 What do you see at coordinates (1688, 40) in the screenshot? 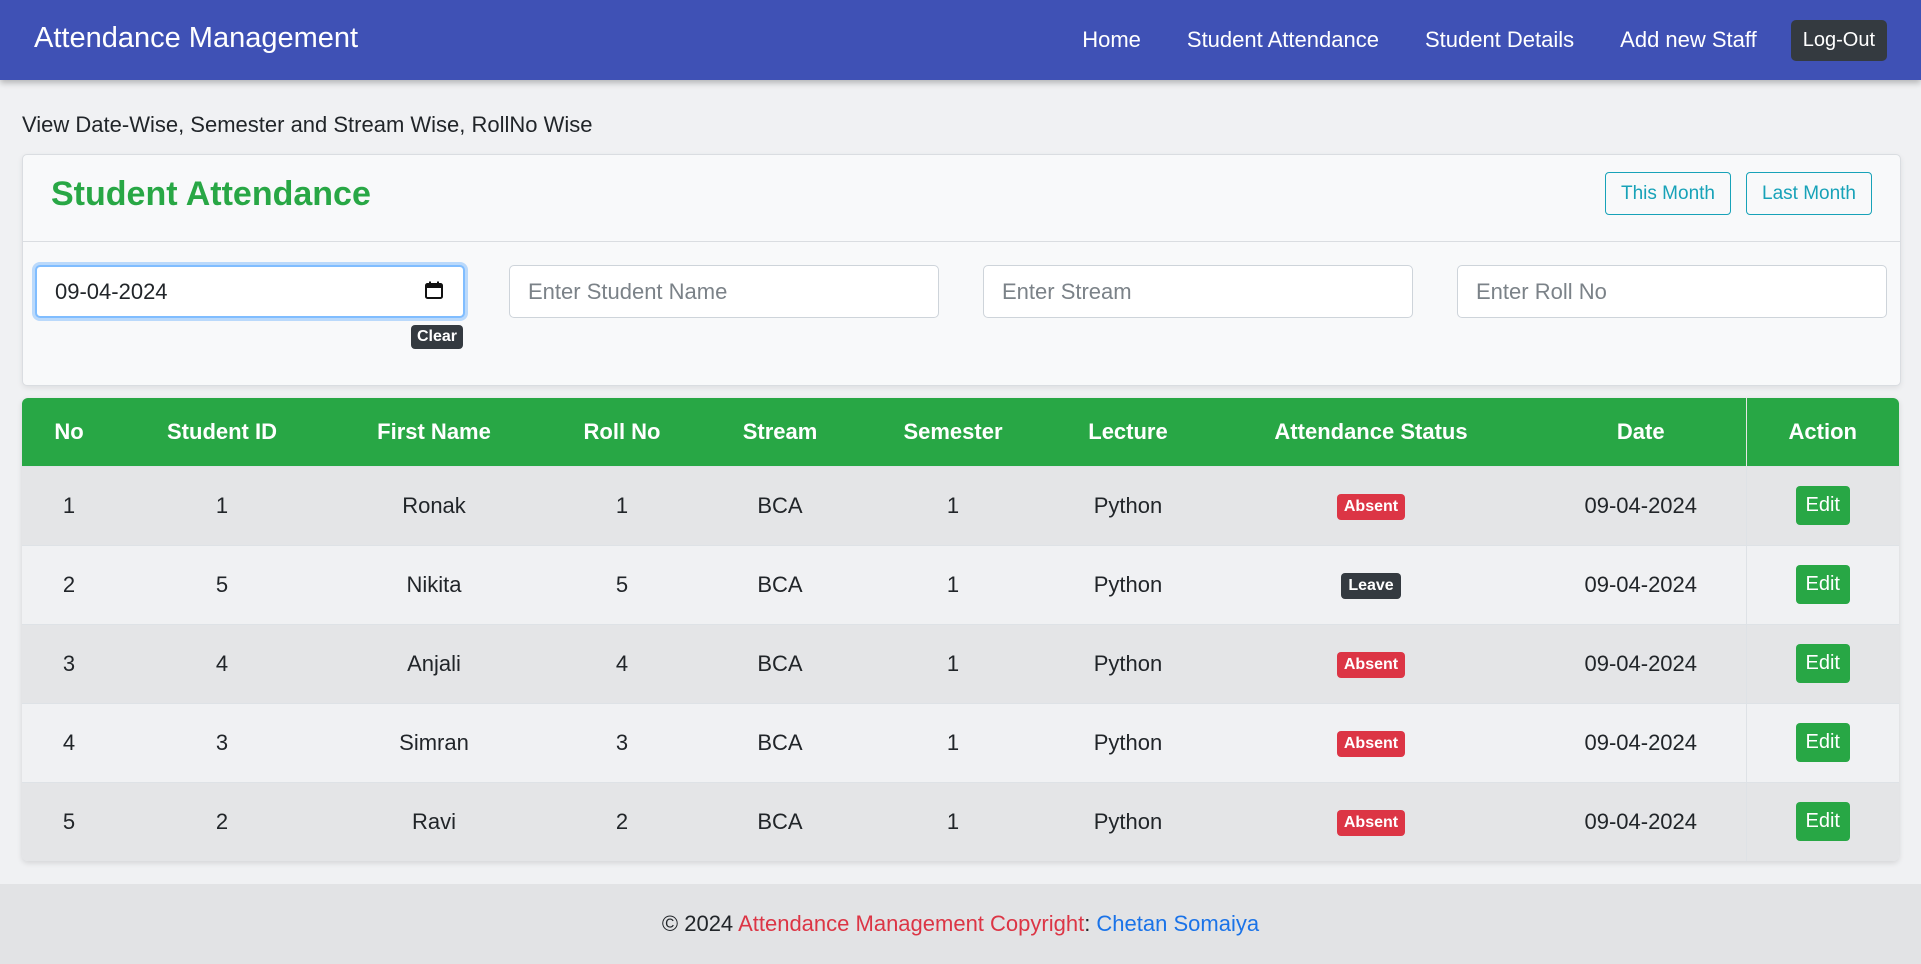
I see `nav-add-new-staff: Add new Staff` at bounding box center [1688, 40].